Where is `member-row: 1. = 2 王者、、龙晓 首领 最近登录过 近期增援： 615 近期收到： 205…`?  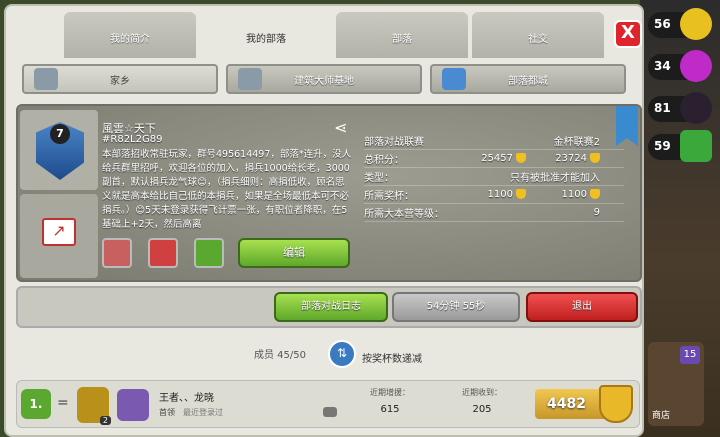
member-row: 1. = 2 王者、、龙晓 首领 最近登录过 近期增援： 615 近期收到： 205… is located at coordinates (328, 404).